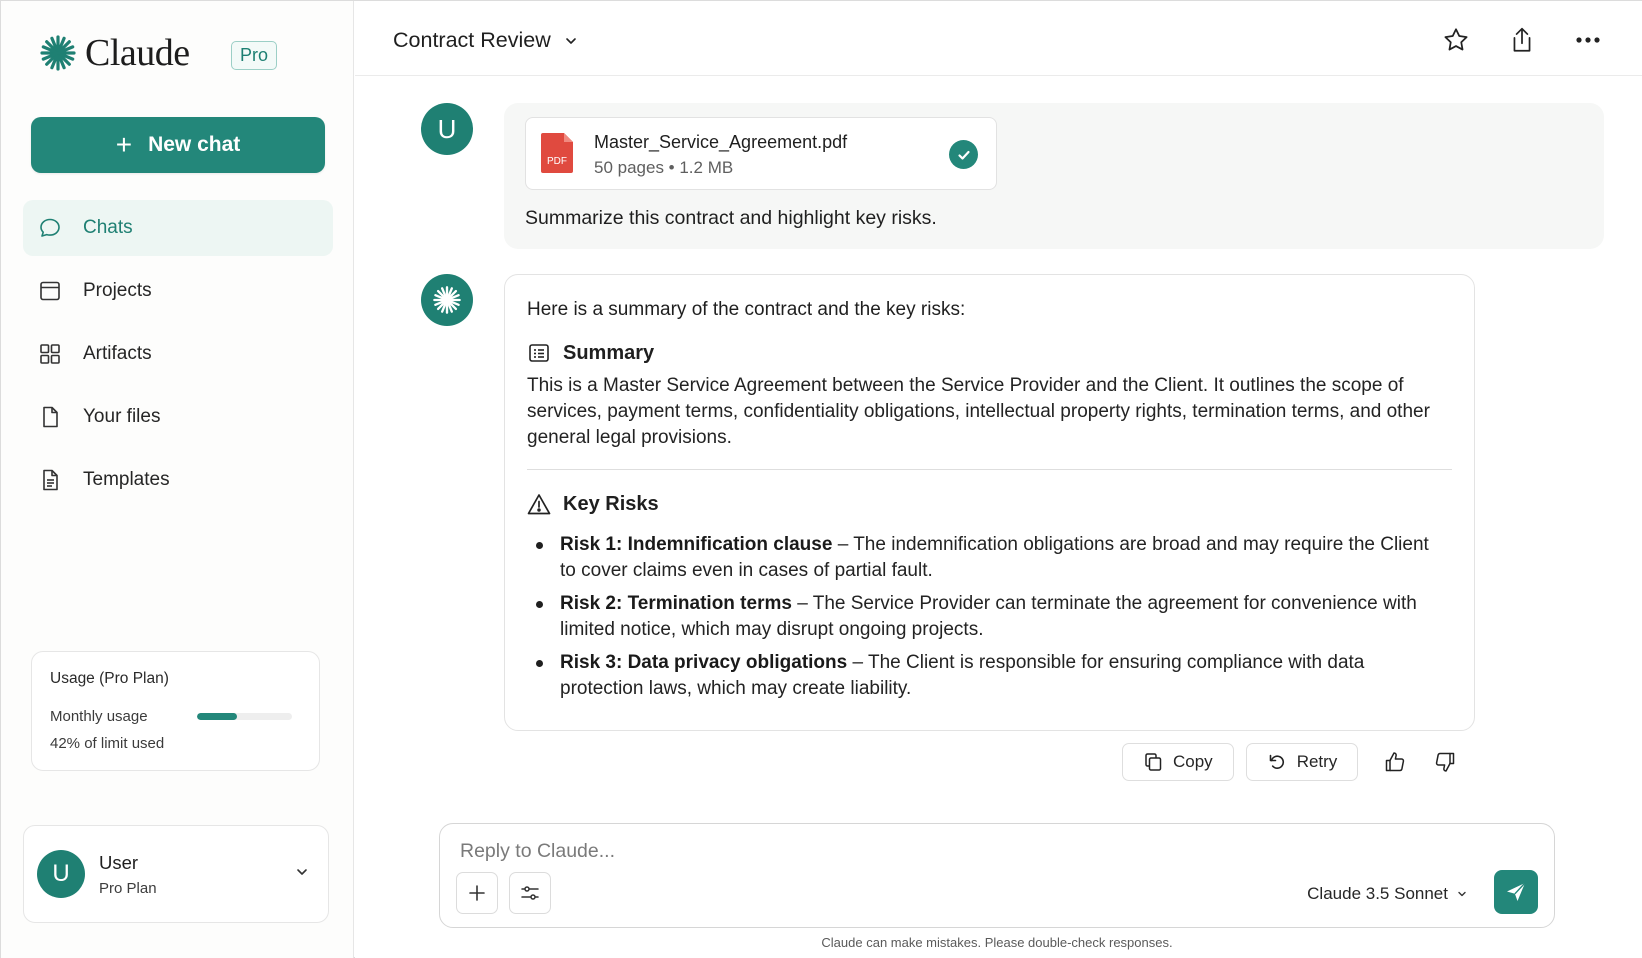 The width and height of the screenshot is (1642, 958). I want to click on retry-icon, so click(1276, 761).